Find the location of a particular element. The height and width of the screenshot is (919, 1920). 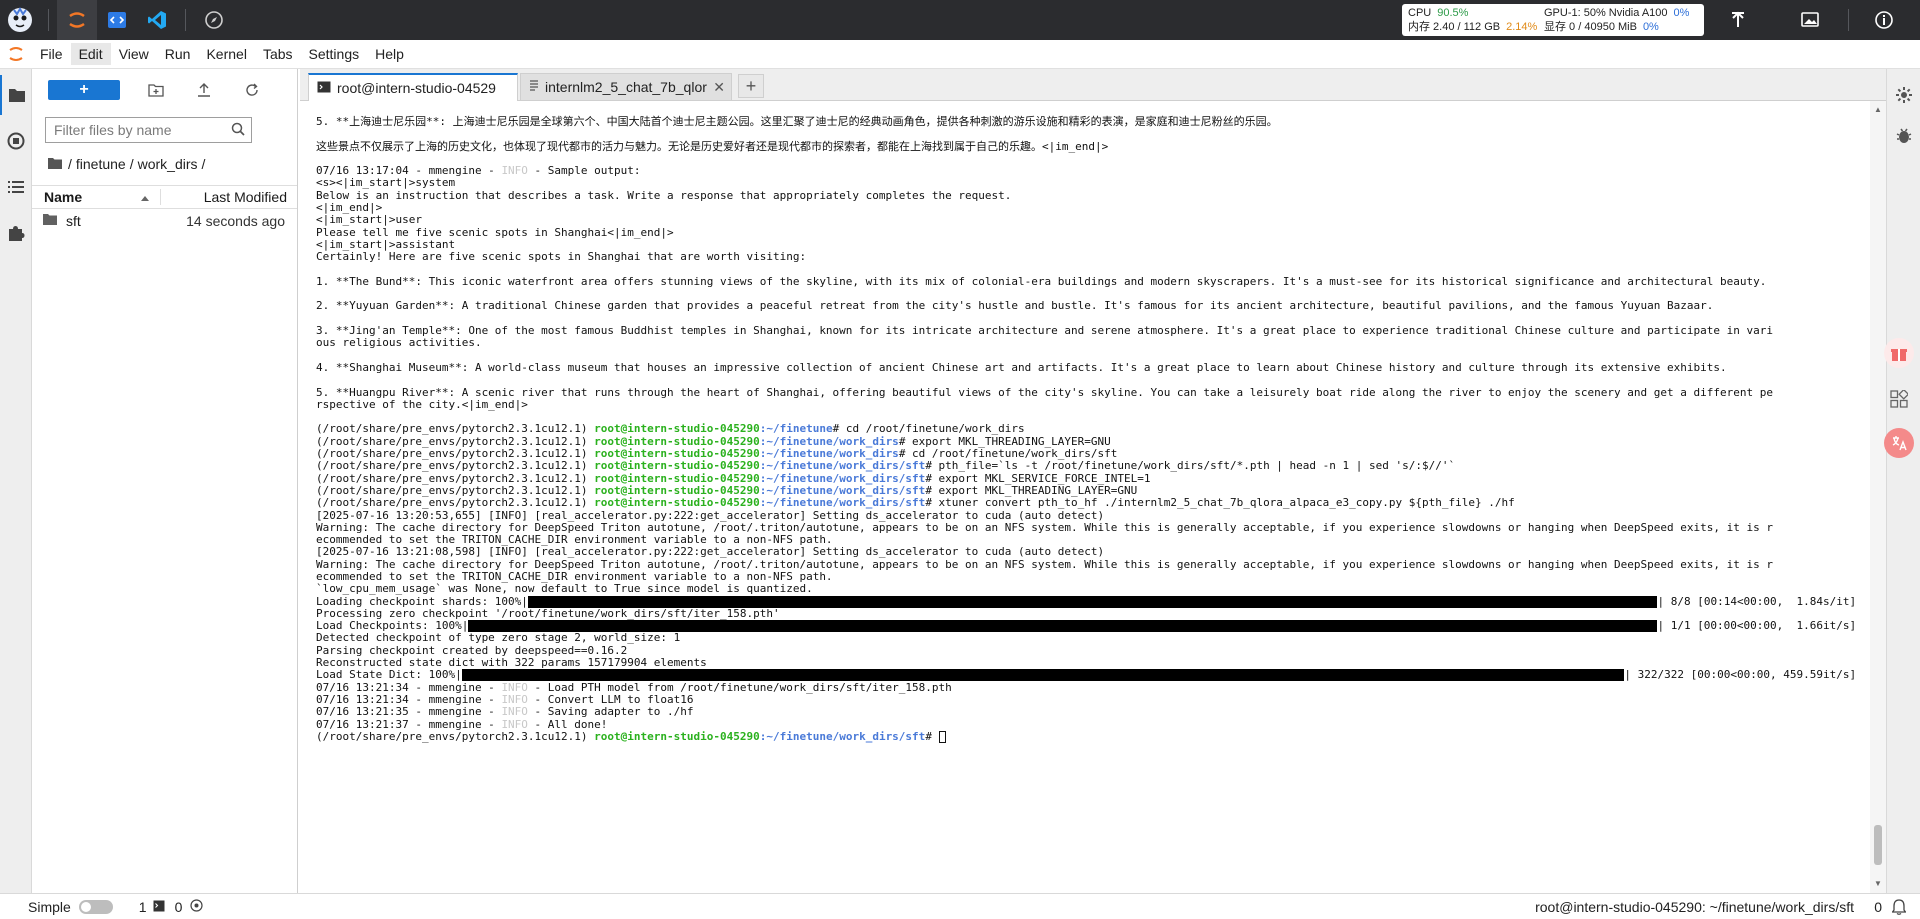

cpu-label: CPU is located at coordinates (1420, 13).